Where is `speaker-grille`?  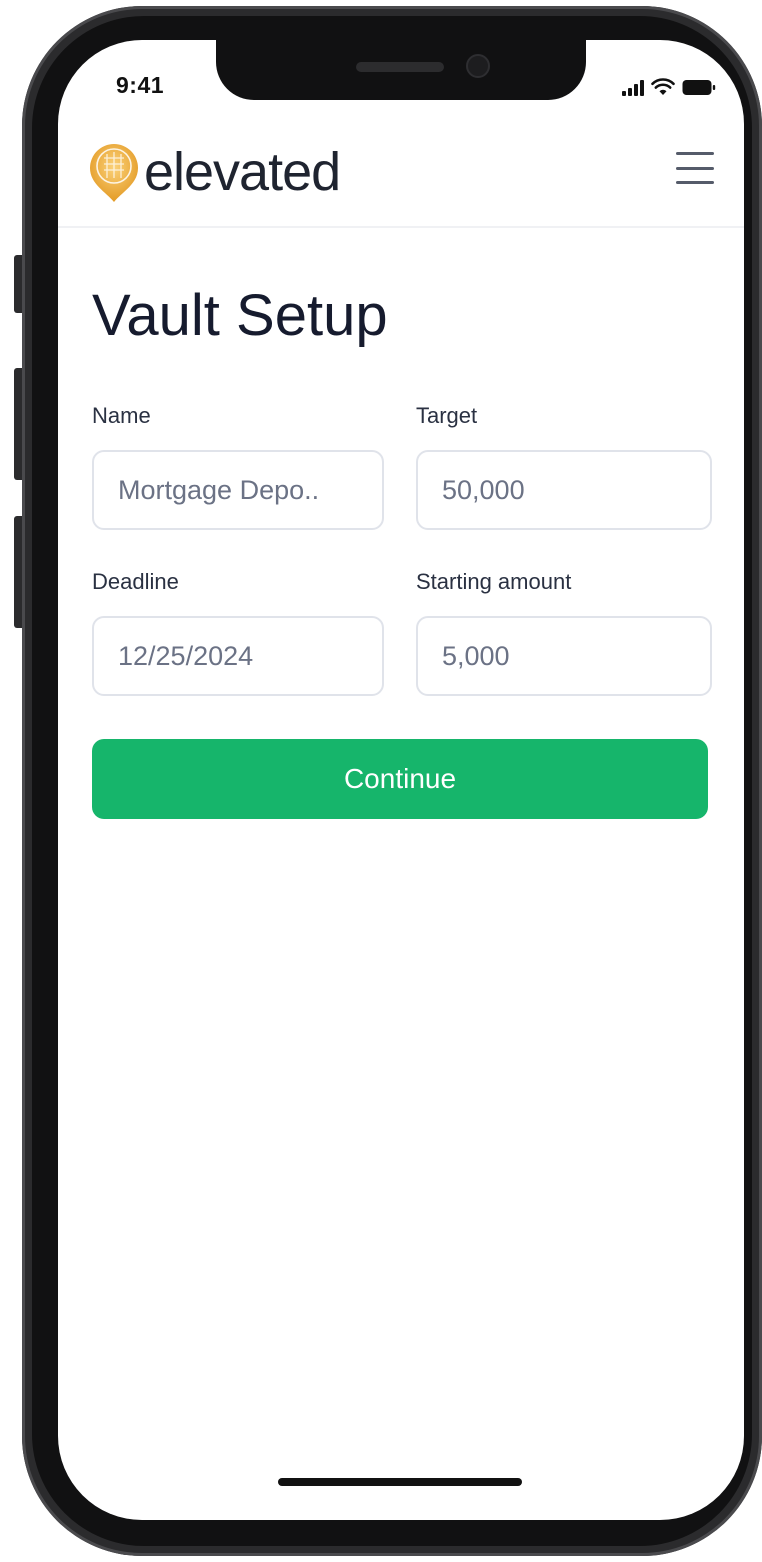
speaker-grille is located at coordinates (400, 67).